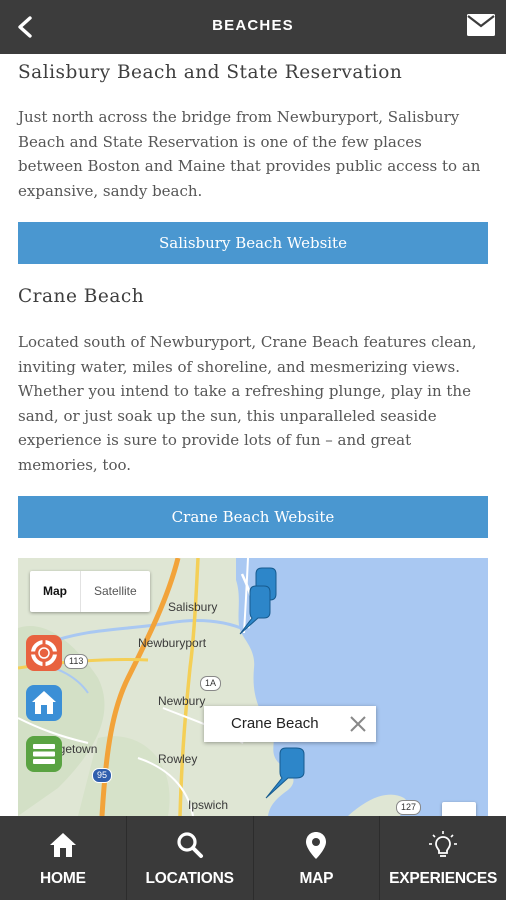  I want to click on tab-label: HOME, so click(63, 878).